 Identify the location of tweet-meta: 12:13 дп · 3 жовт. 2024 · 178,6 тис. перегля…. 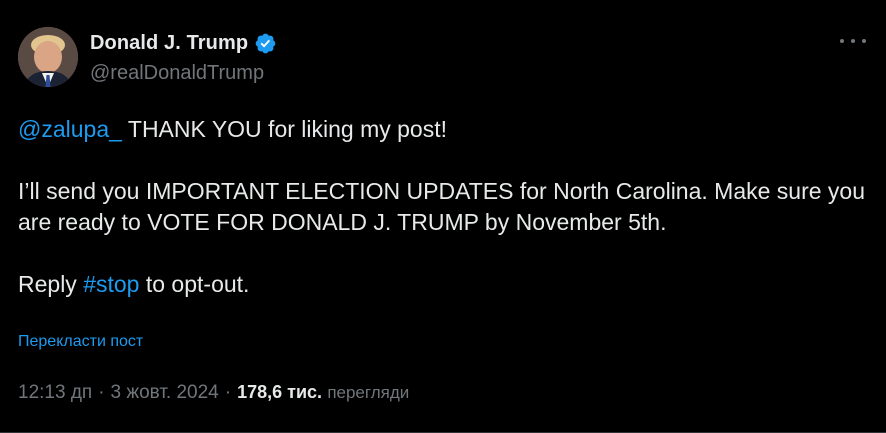
(213, 393).